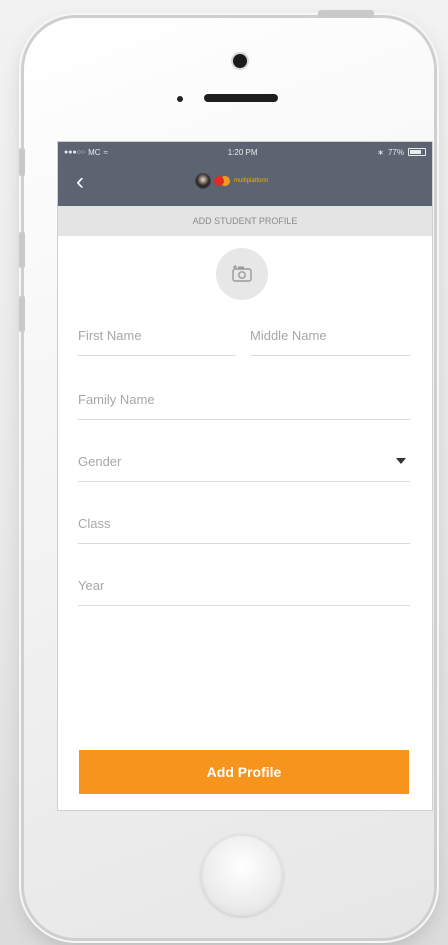  I want to click on caret-down-icon, so click(401, 461).